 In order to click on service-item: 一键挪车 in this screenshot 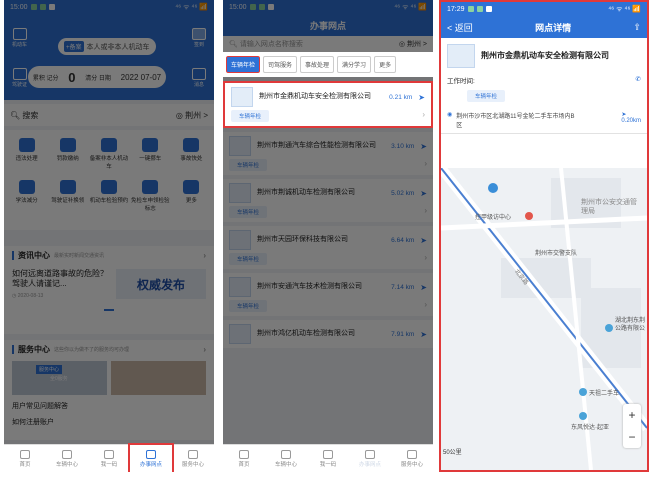, I will do `click(150, 159)`.